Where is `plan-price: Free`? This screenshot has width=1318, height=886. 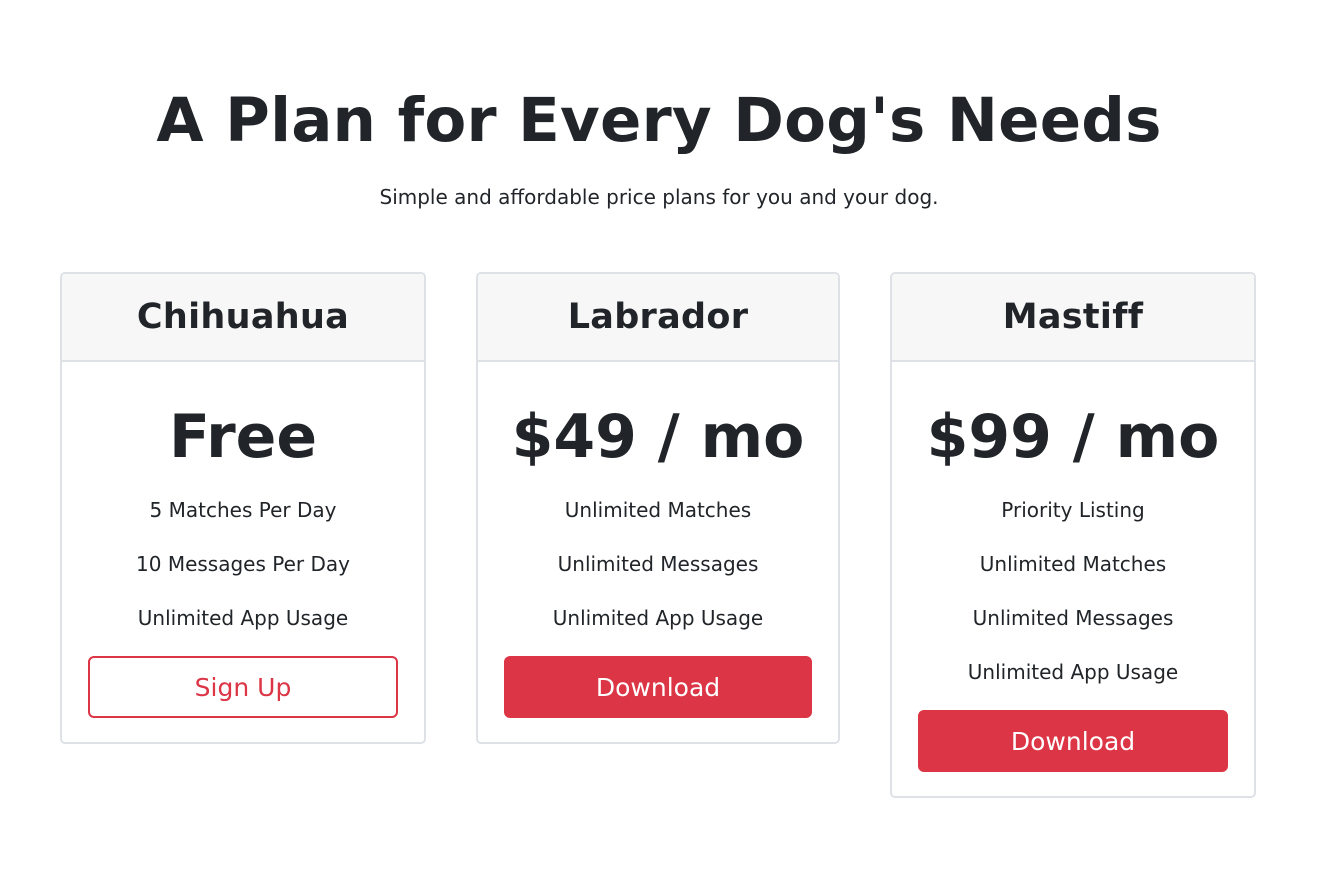 plan-price: Free is located at coordinates (243, 437).